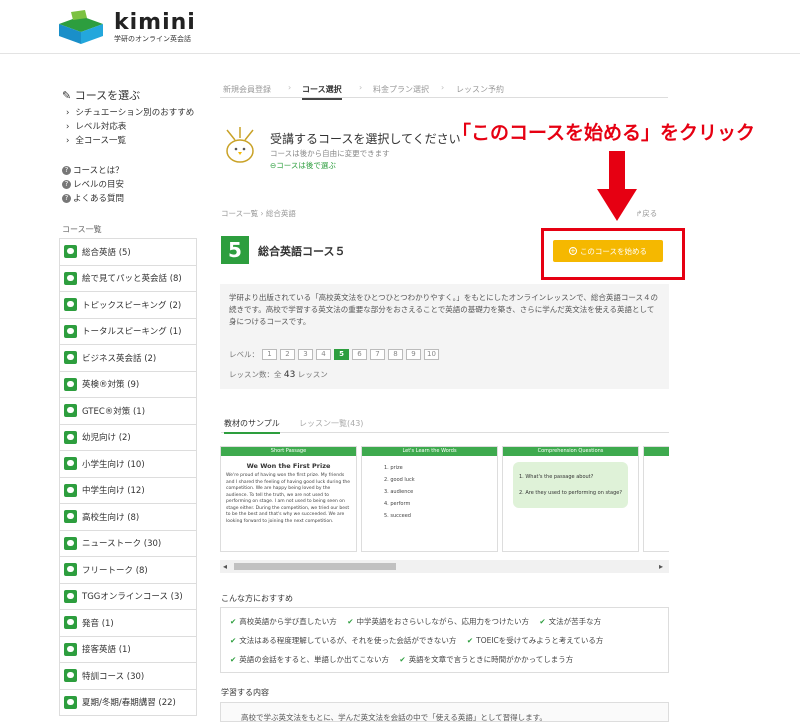 The height and width of the screenshot is (723, 800). What do you see at coordinates (331, 423) in the screenshot?
I see `tab-lesson-list: レッスン一覧(43)` at bounding box center [331, 423].